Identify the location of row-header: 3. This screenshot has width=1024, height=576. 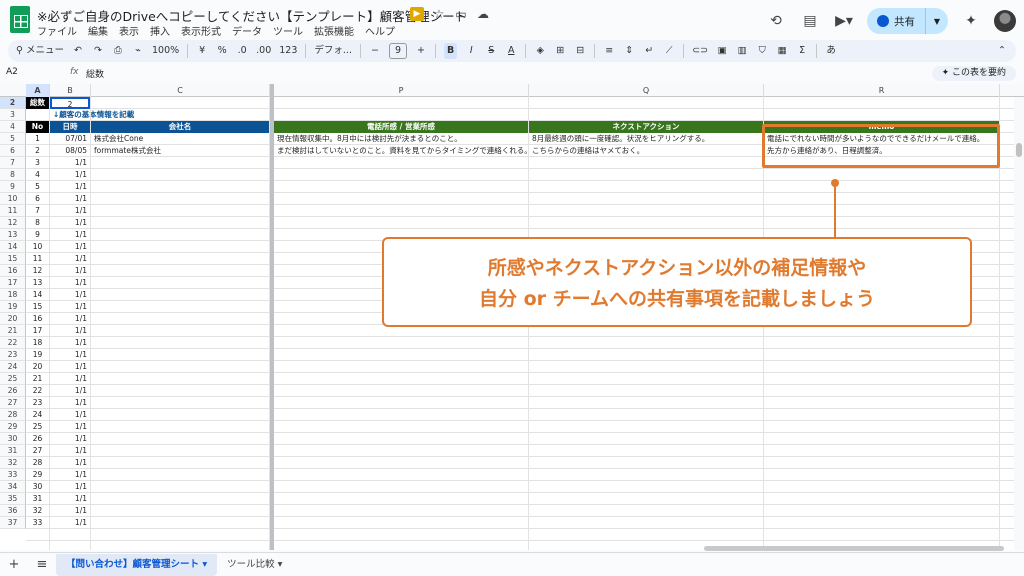
(13, 115).